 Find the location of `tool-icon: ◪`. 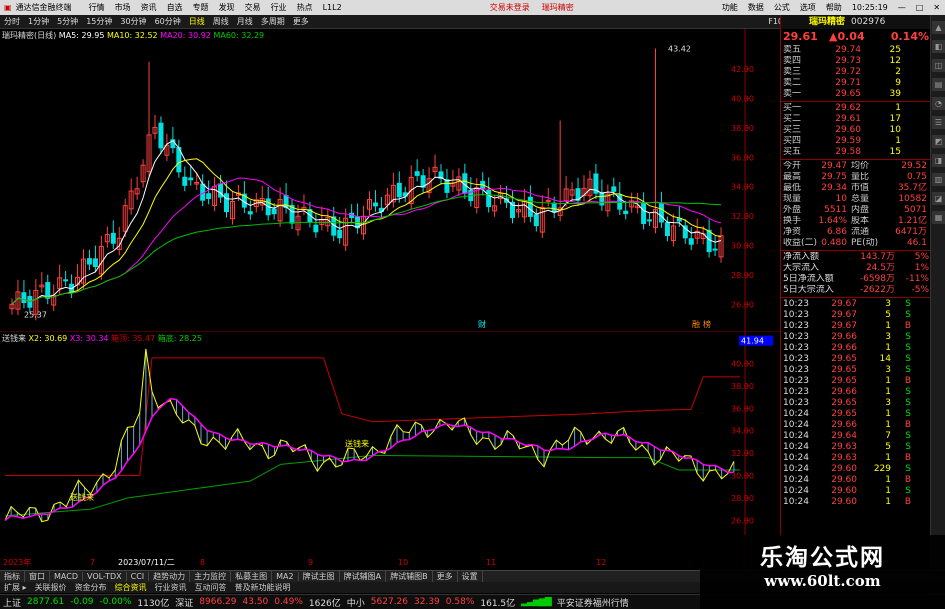

tool-icon: ◪ is located at coordinates (938, 198).